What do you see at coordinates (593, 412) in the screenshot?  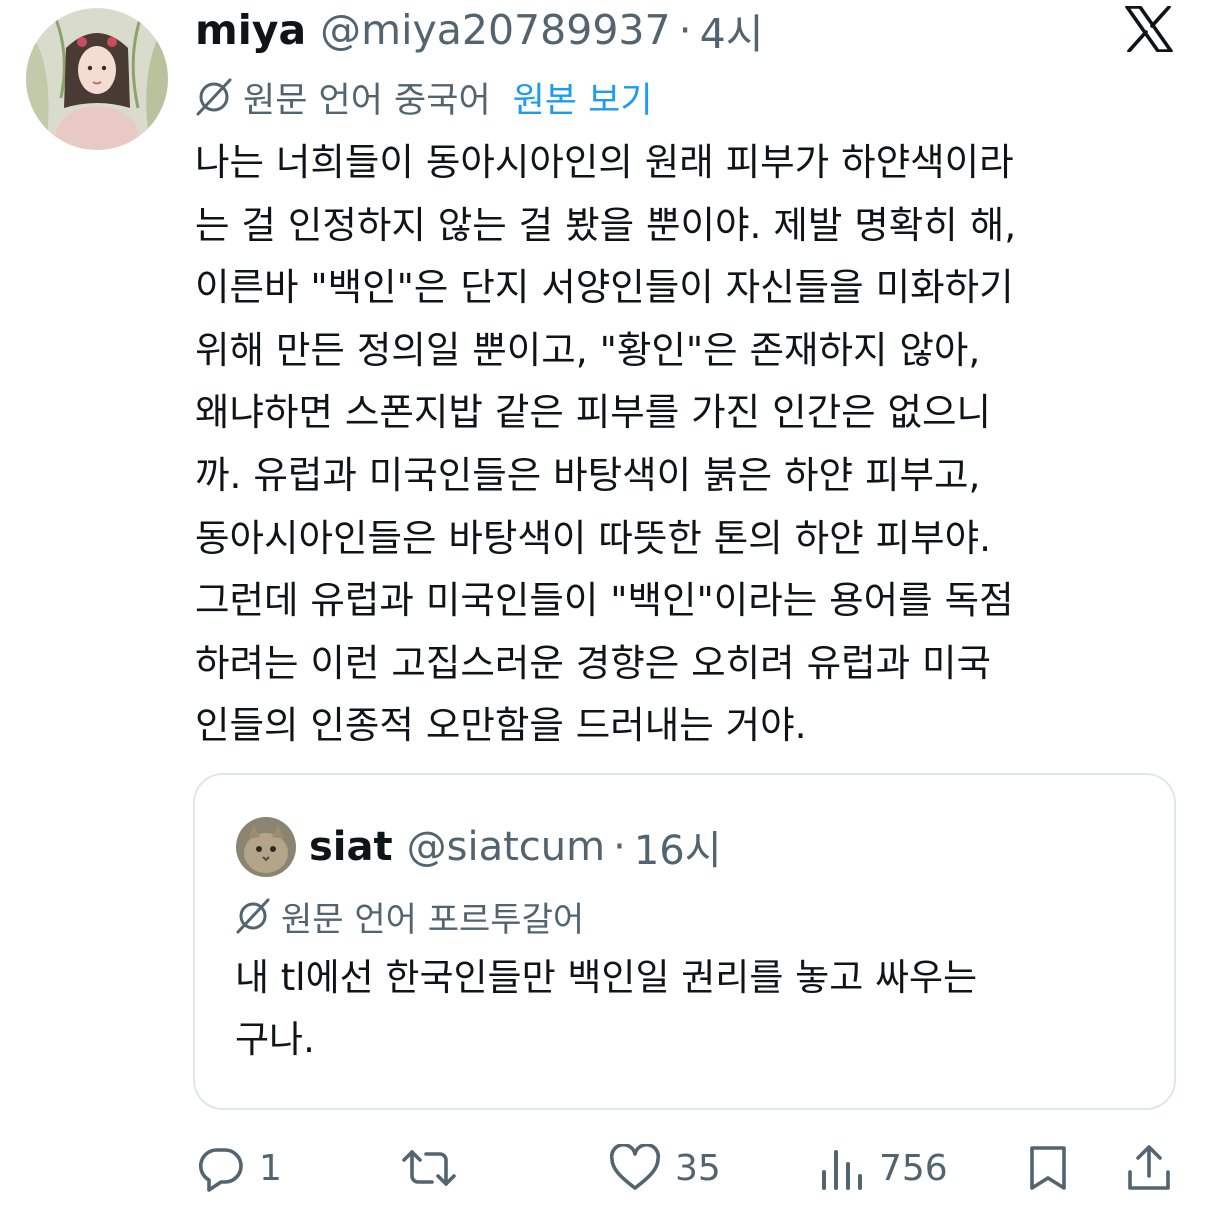 I see `tweet-text-line: 왜냐하면 스폰지밥 같은 피부를 가진 인간은 없으니` at bounding box center [593, 412].